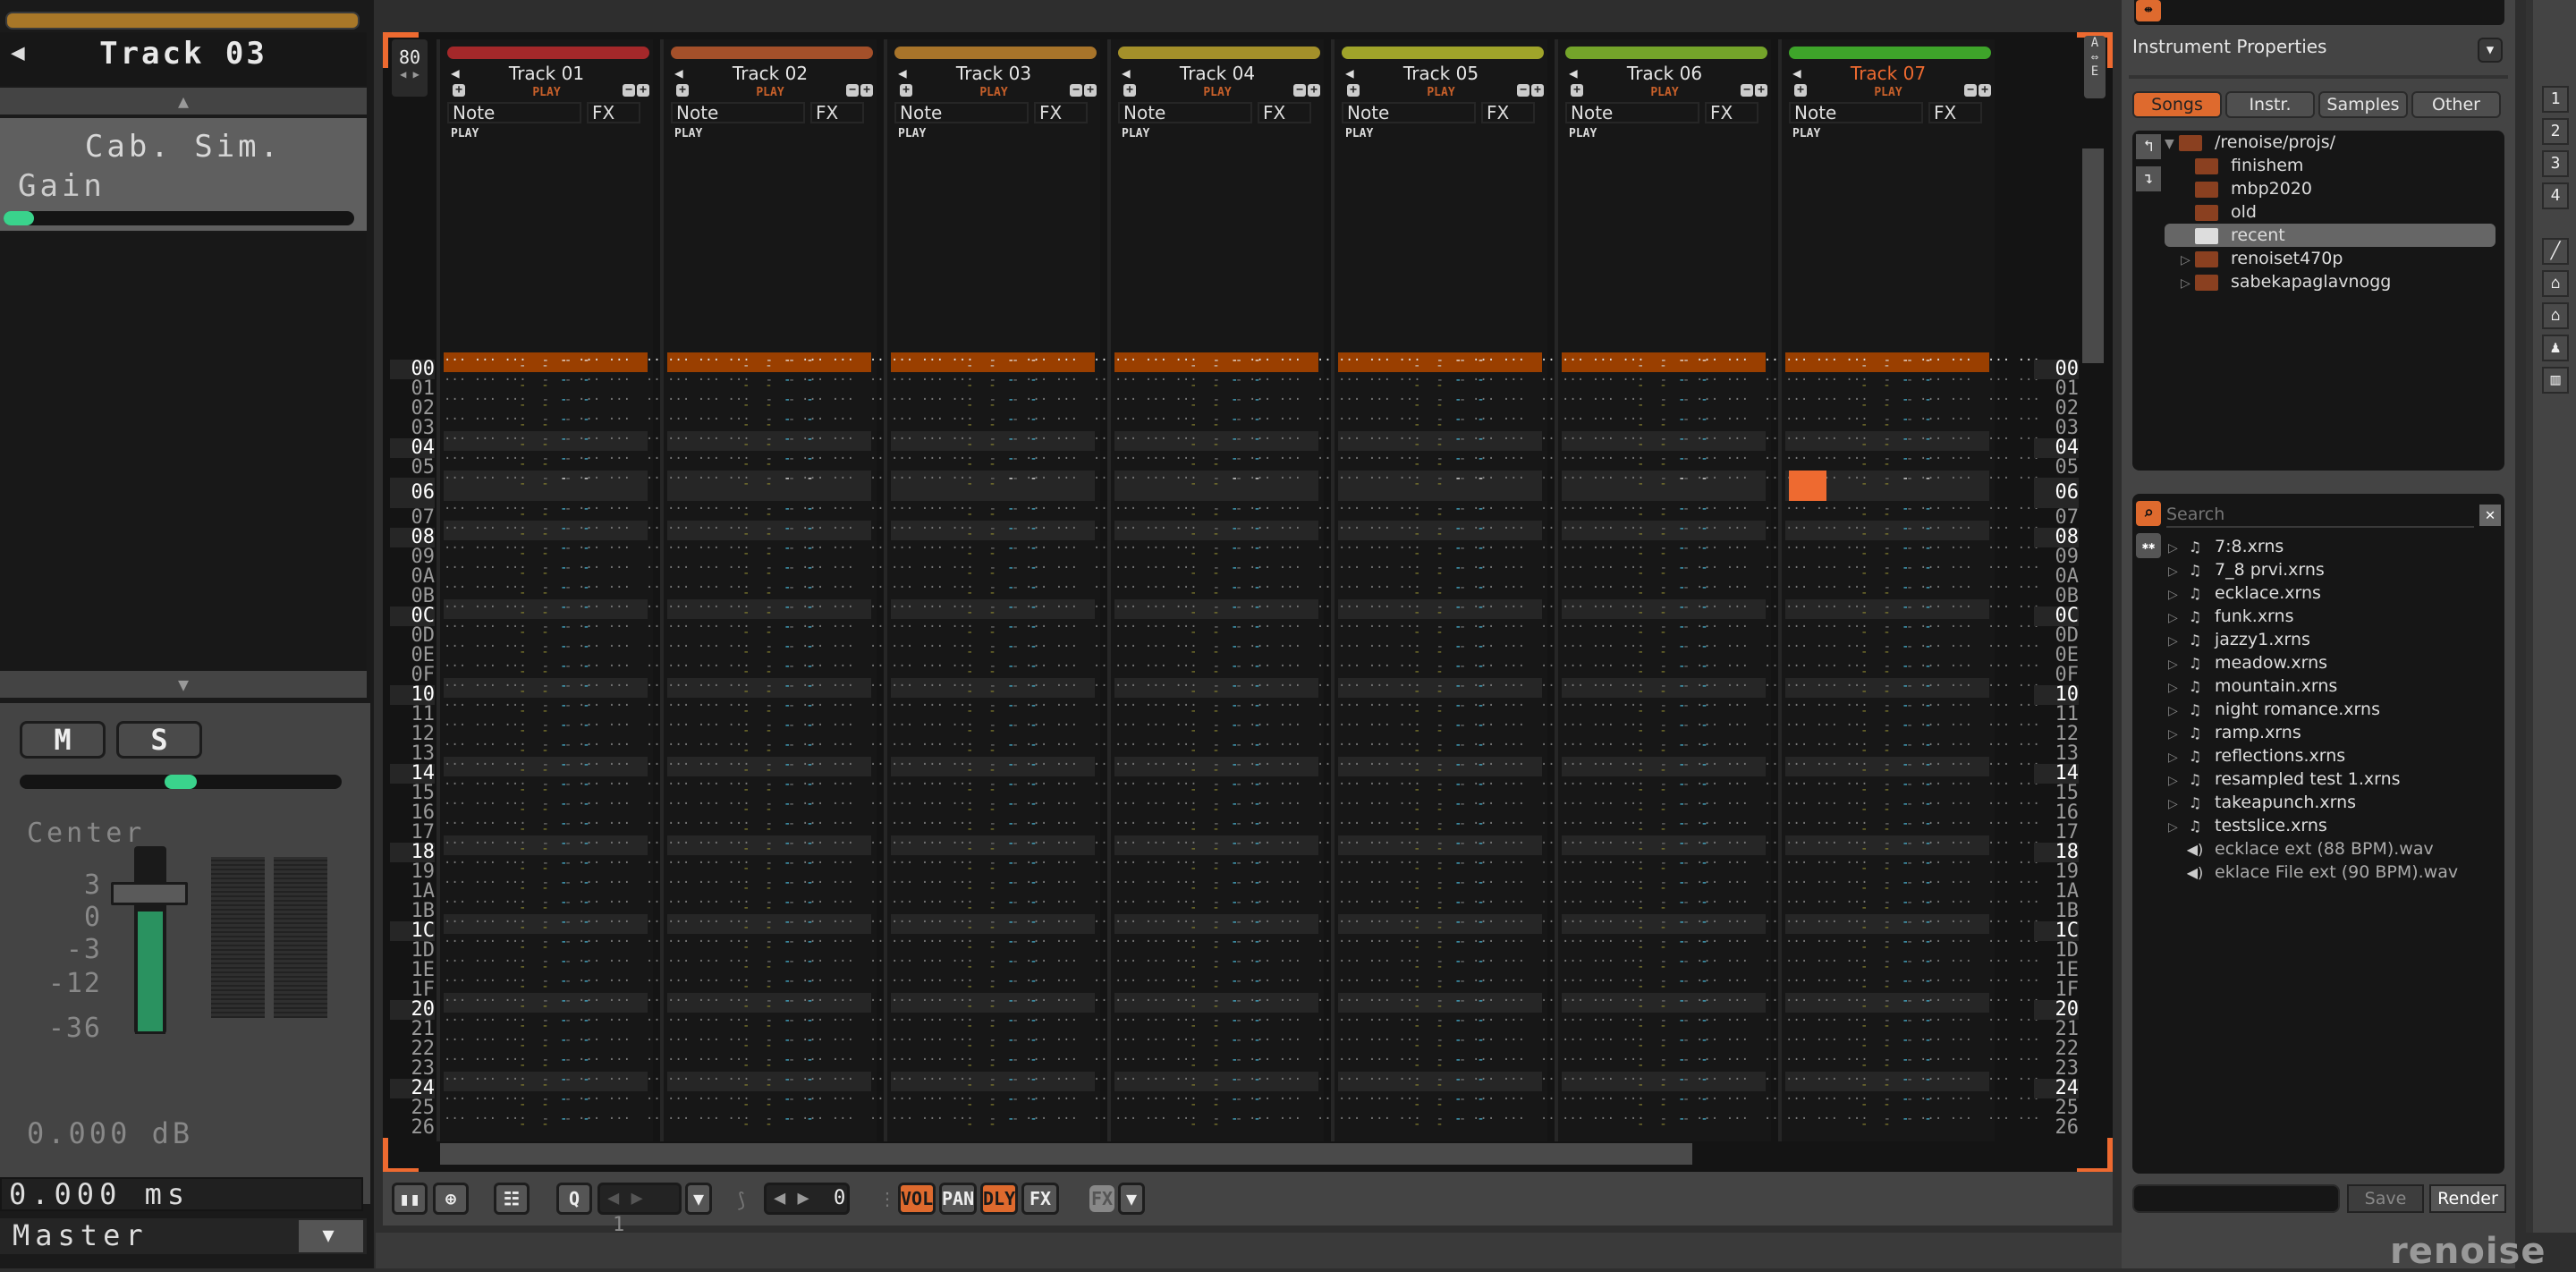  I want to click on output-routing-select: Master ▼, so click(183, 1236).